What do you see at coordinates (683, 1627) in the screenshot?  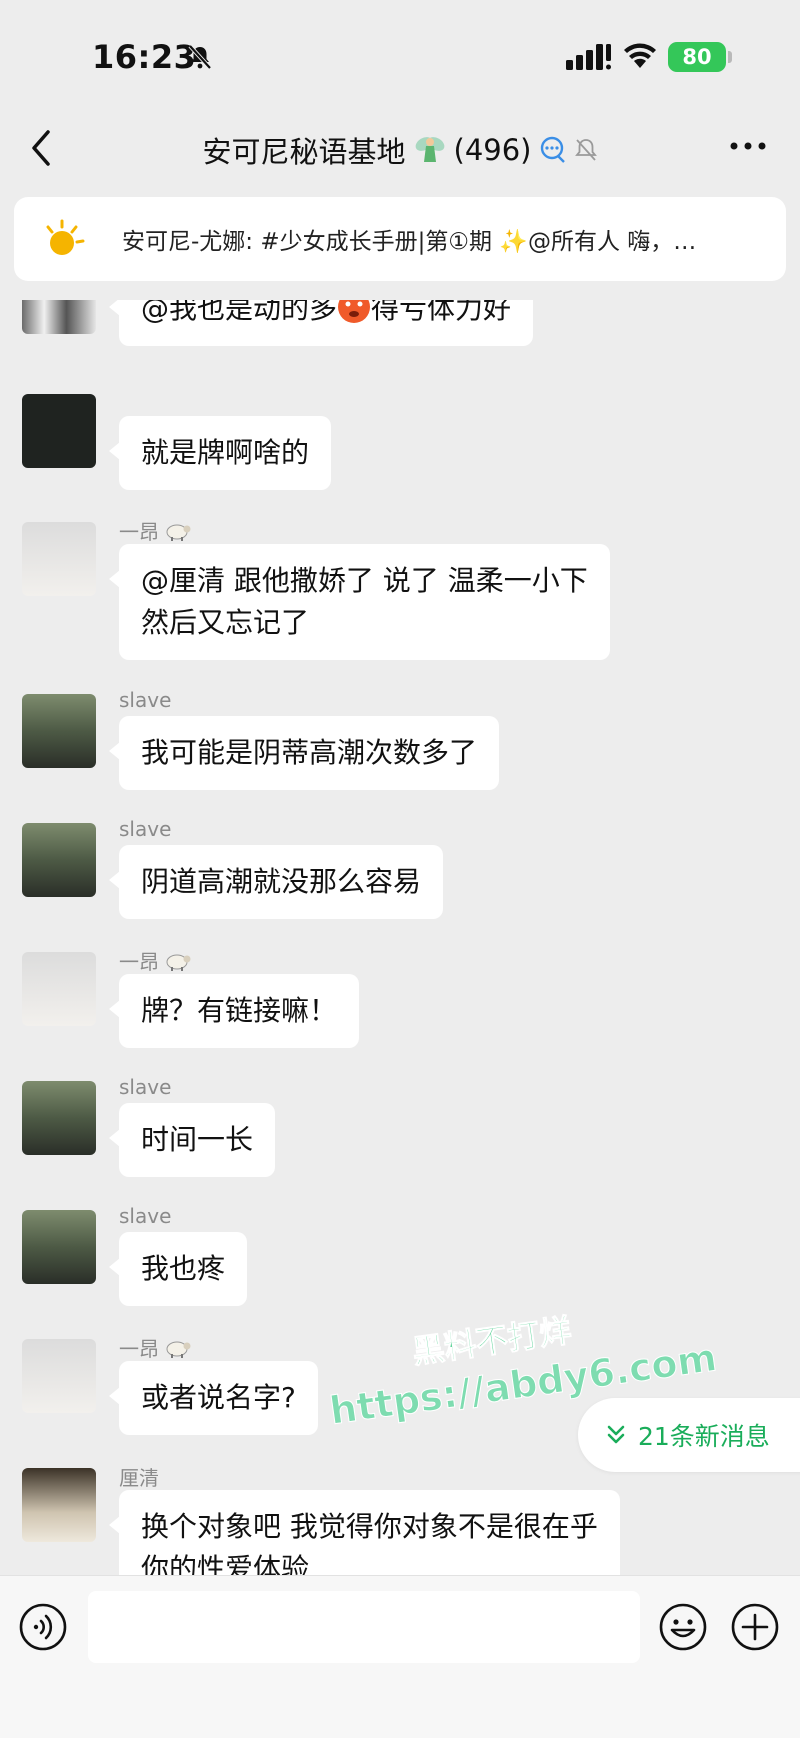 I see `emoji-icon` at bounding box center [683, 1627].